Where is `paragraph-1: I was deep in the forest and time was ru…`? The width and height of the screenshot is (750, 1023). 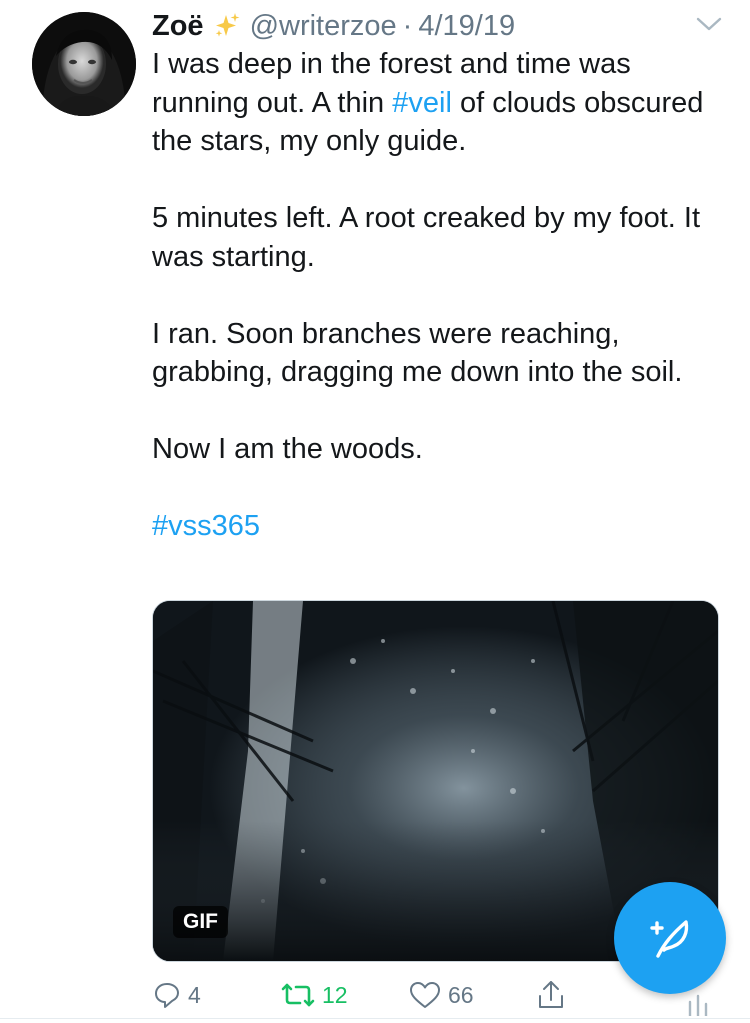 paragraph-1: I was deep in the forest and time was ru… is located at coordinates (439, 103).